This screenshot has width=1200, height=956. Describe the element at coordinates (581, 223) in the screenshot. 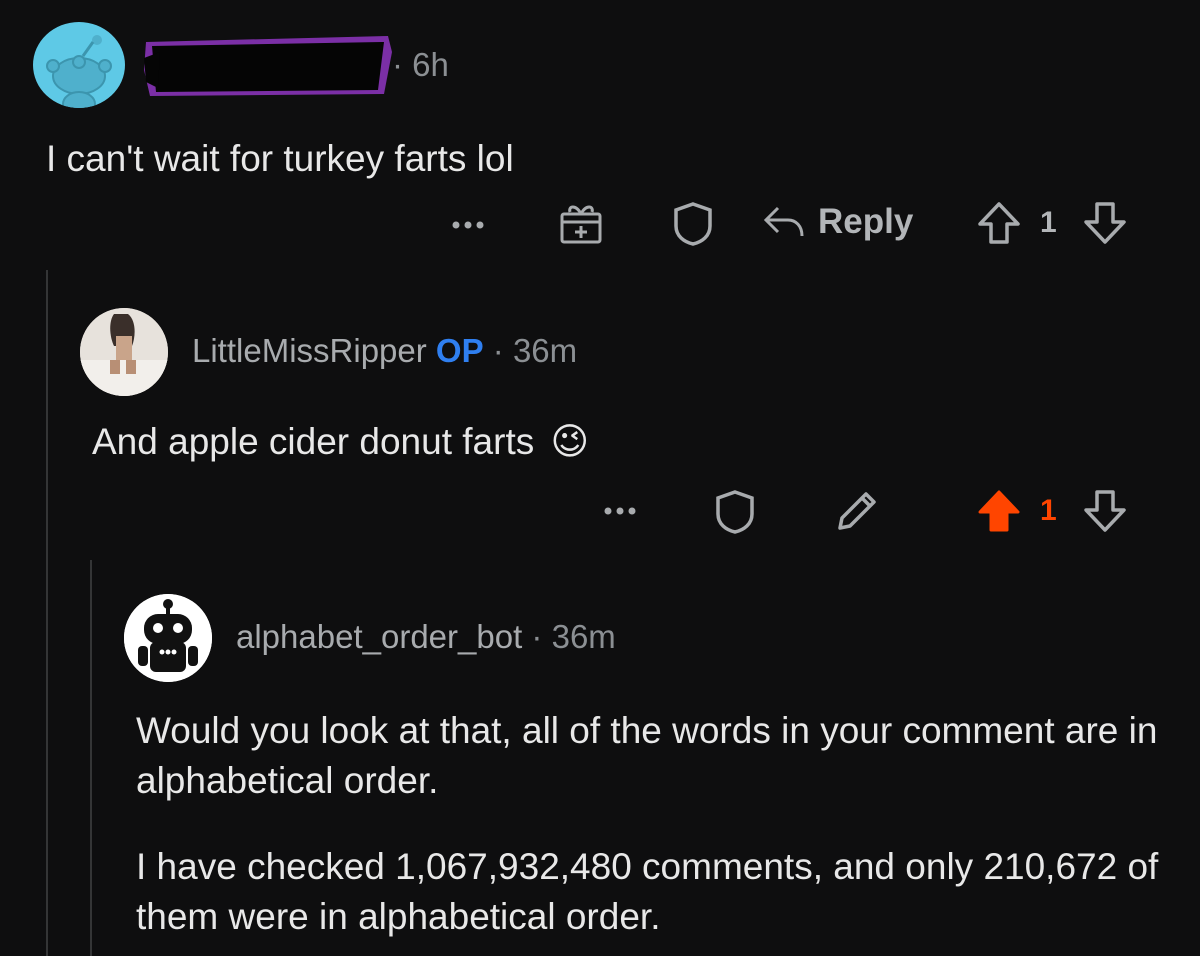

I see `gift-award-icon` at that location.